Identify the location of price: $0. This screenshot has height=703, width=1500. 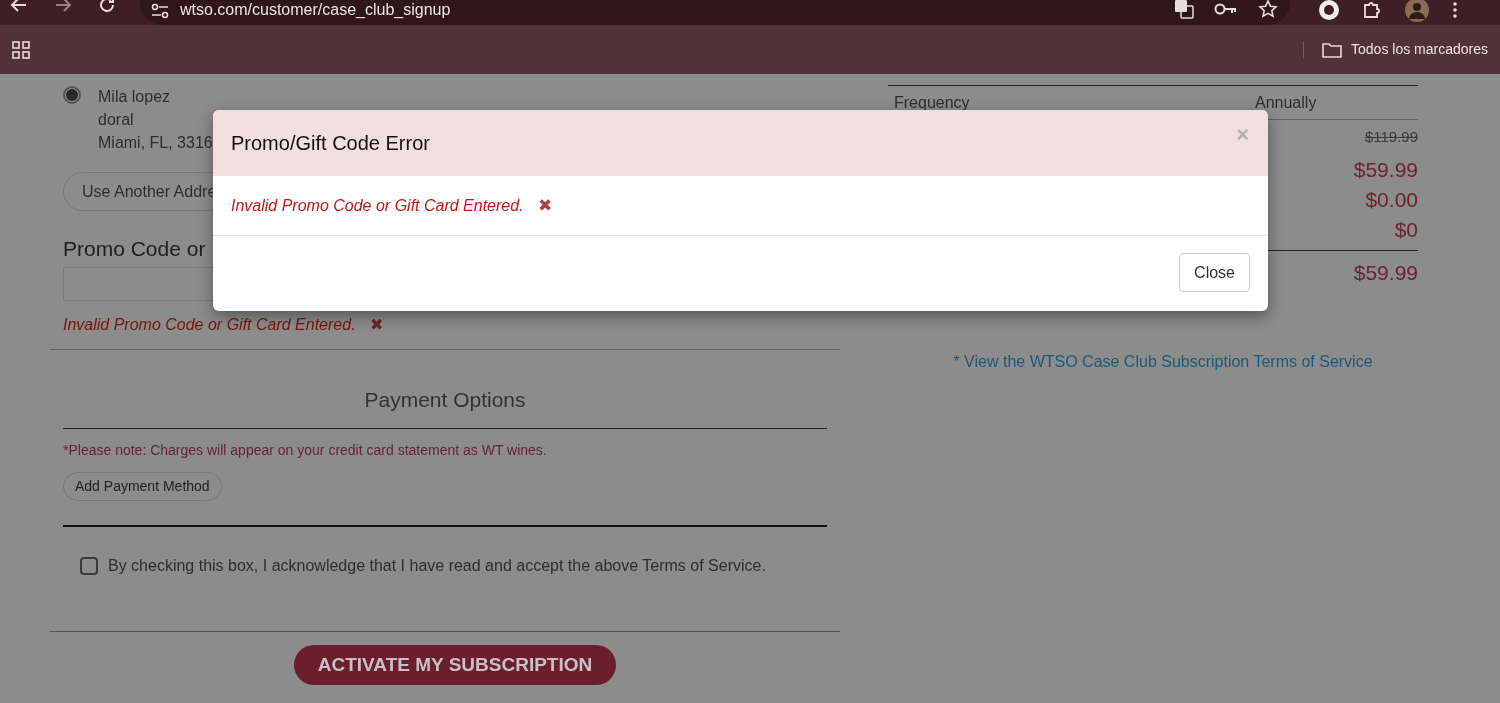
(1406, 230).